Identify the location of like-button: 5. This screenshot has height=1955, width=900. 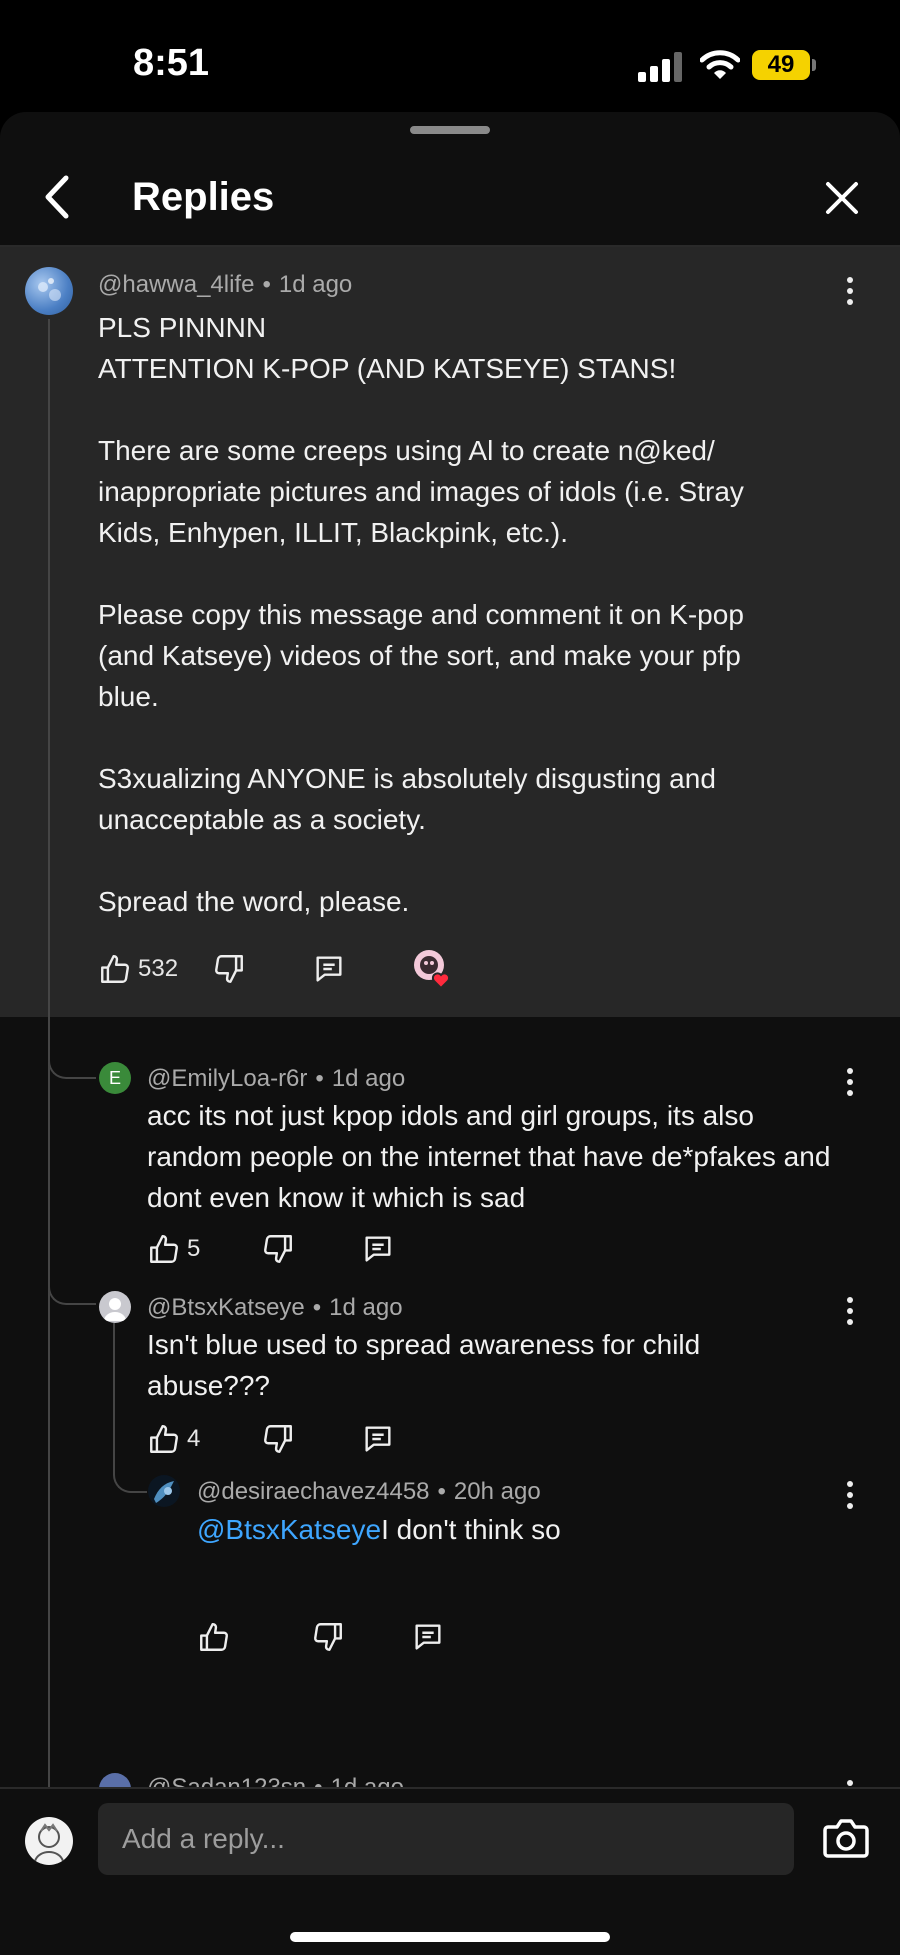
(173, 1249).